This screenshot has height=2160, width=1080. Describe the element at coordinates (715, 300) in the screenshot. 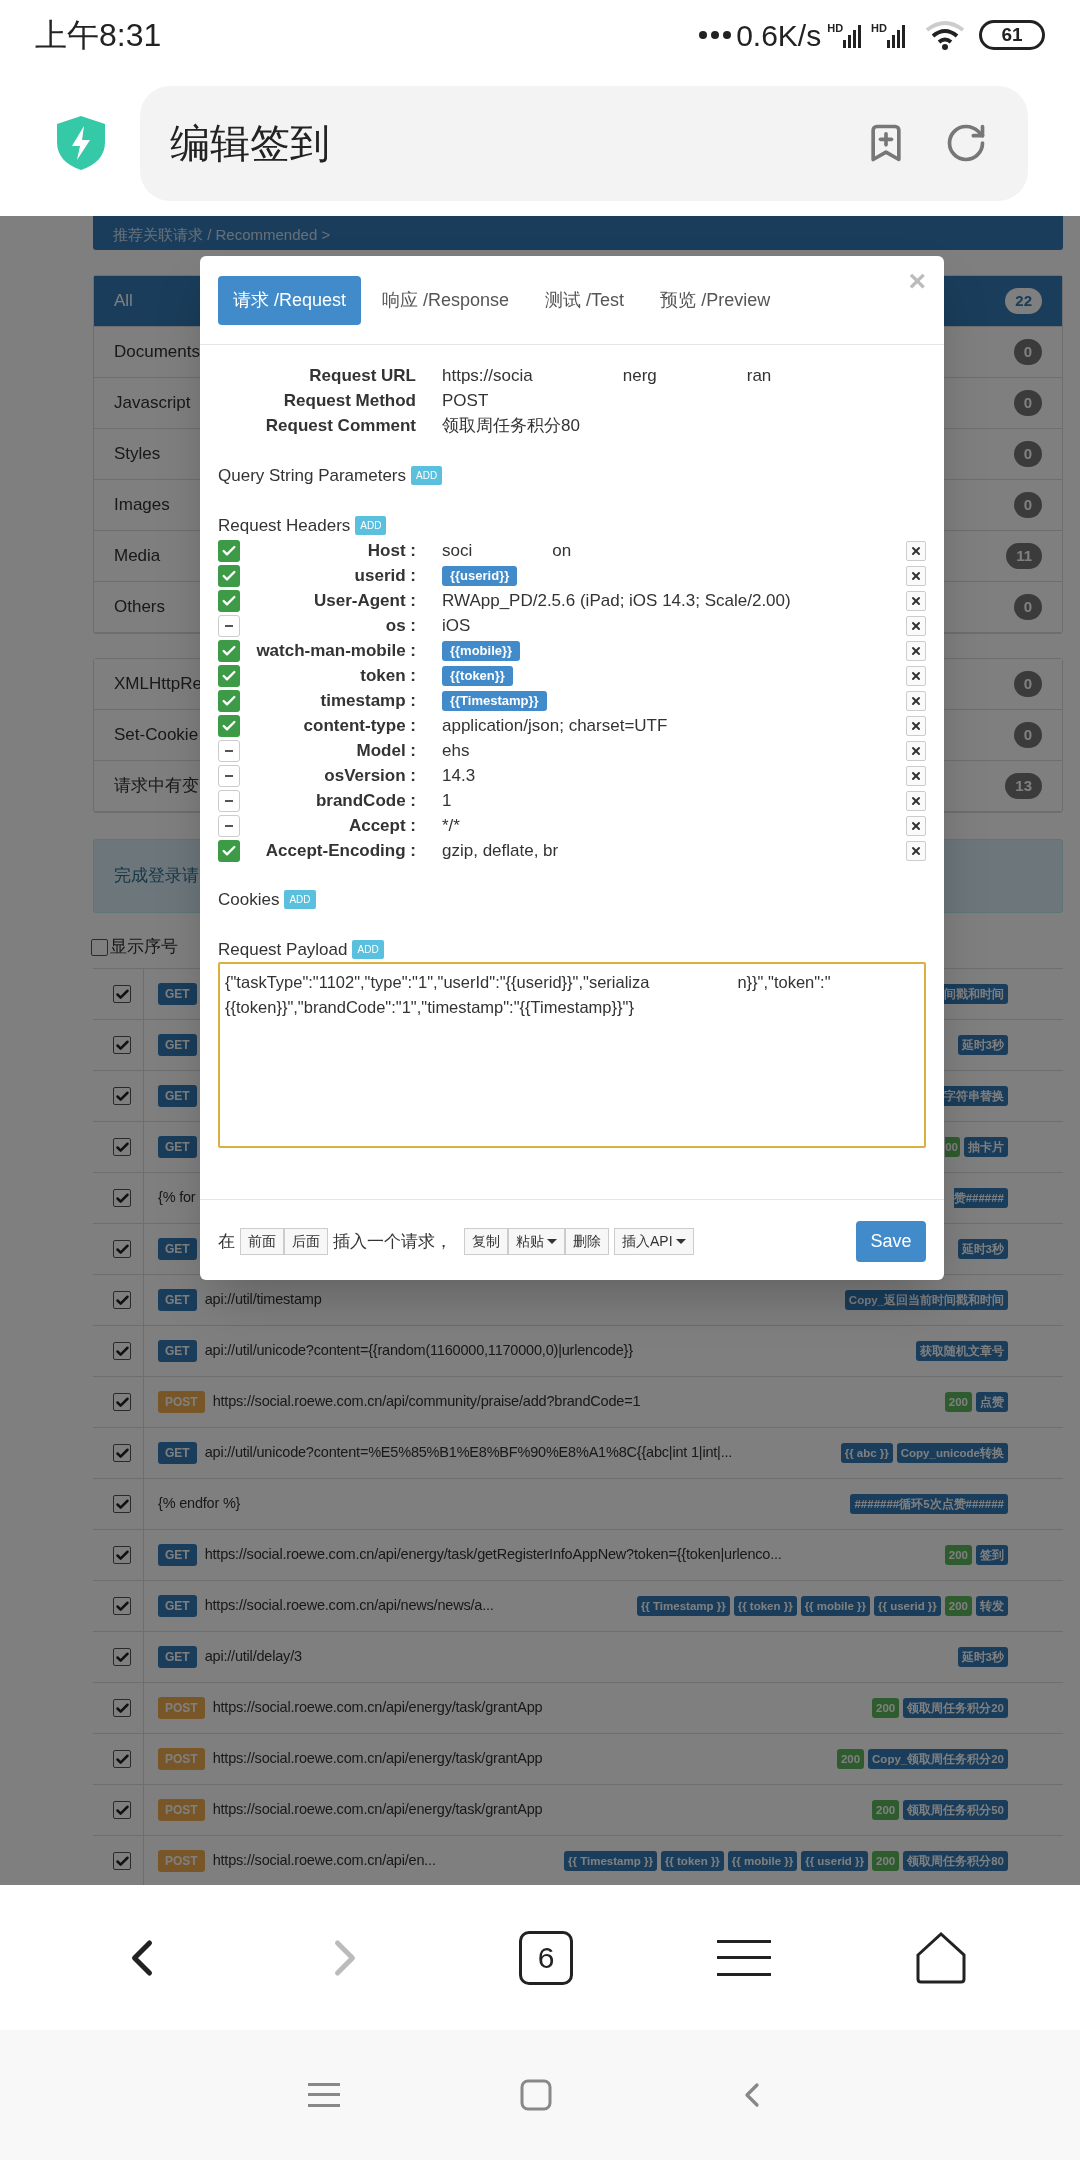

I see `tab: 预览 /Preview` at that location.